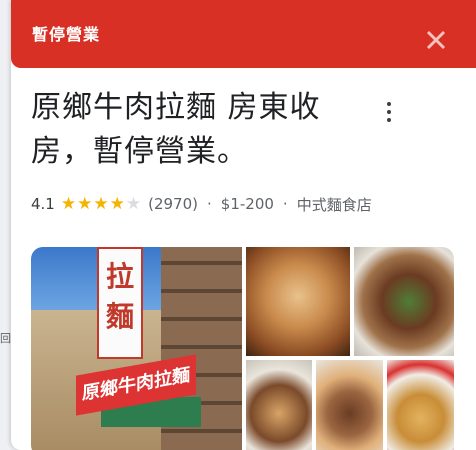 This screenshot has height=450, width=476. I want to click on close-icon, so click(436, 40).